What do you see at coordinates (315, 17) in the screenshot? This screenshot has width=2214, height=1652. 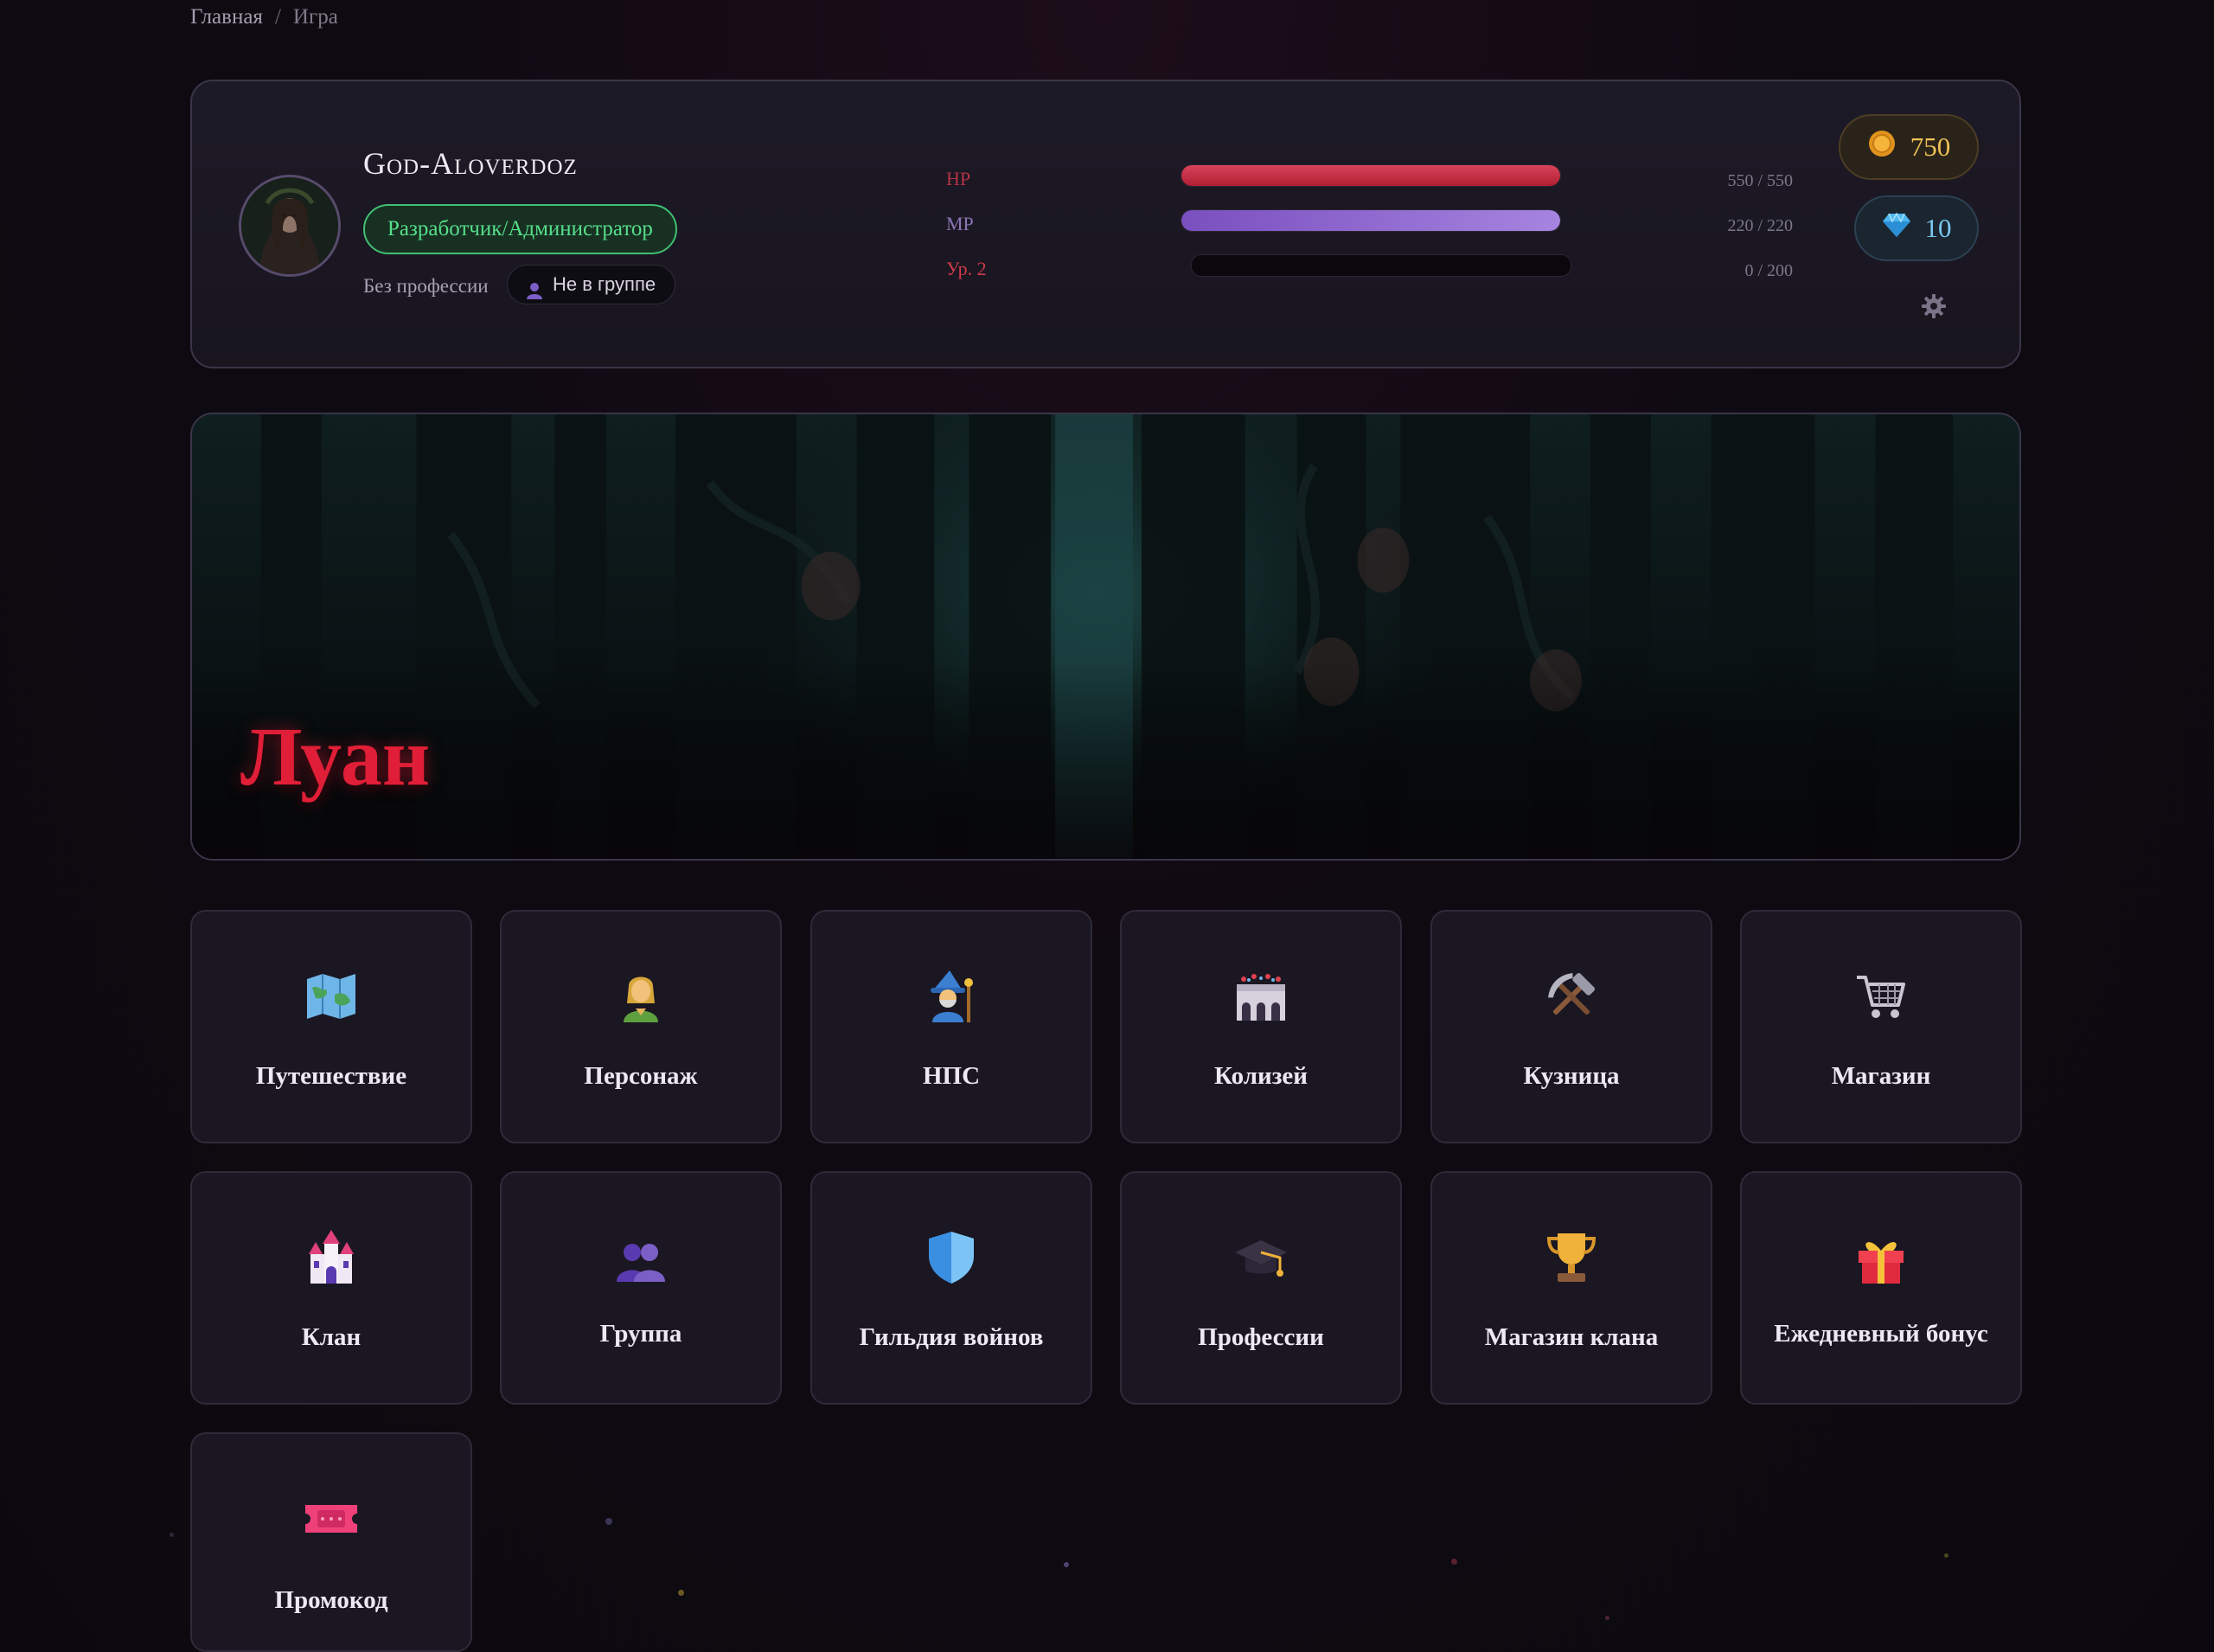 I see `breadcrumb-current: Игра` at bounding box center [315, 17].